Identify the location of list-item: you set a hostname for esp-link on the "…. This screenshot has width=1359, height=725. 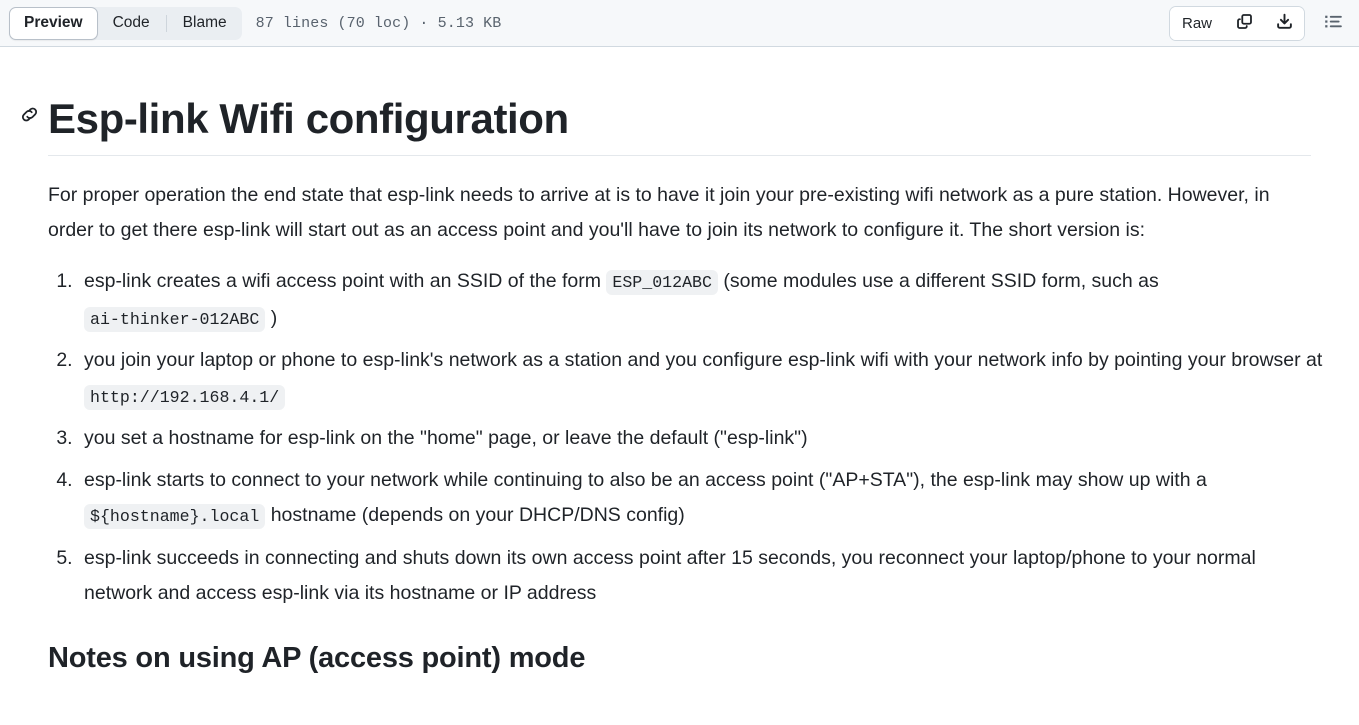
(703, 439).